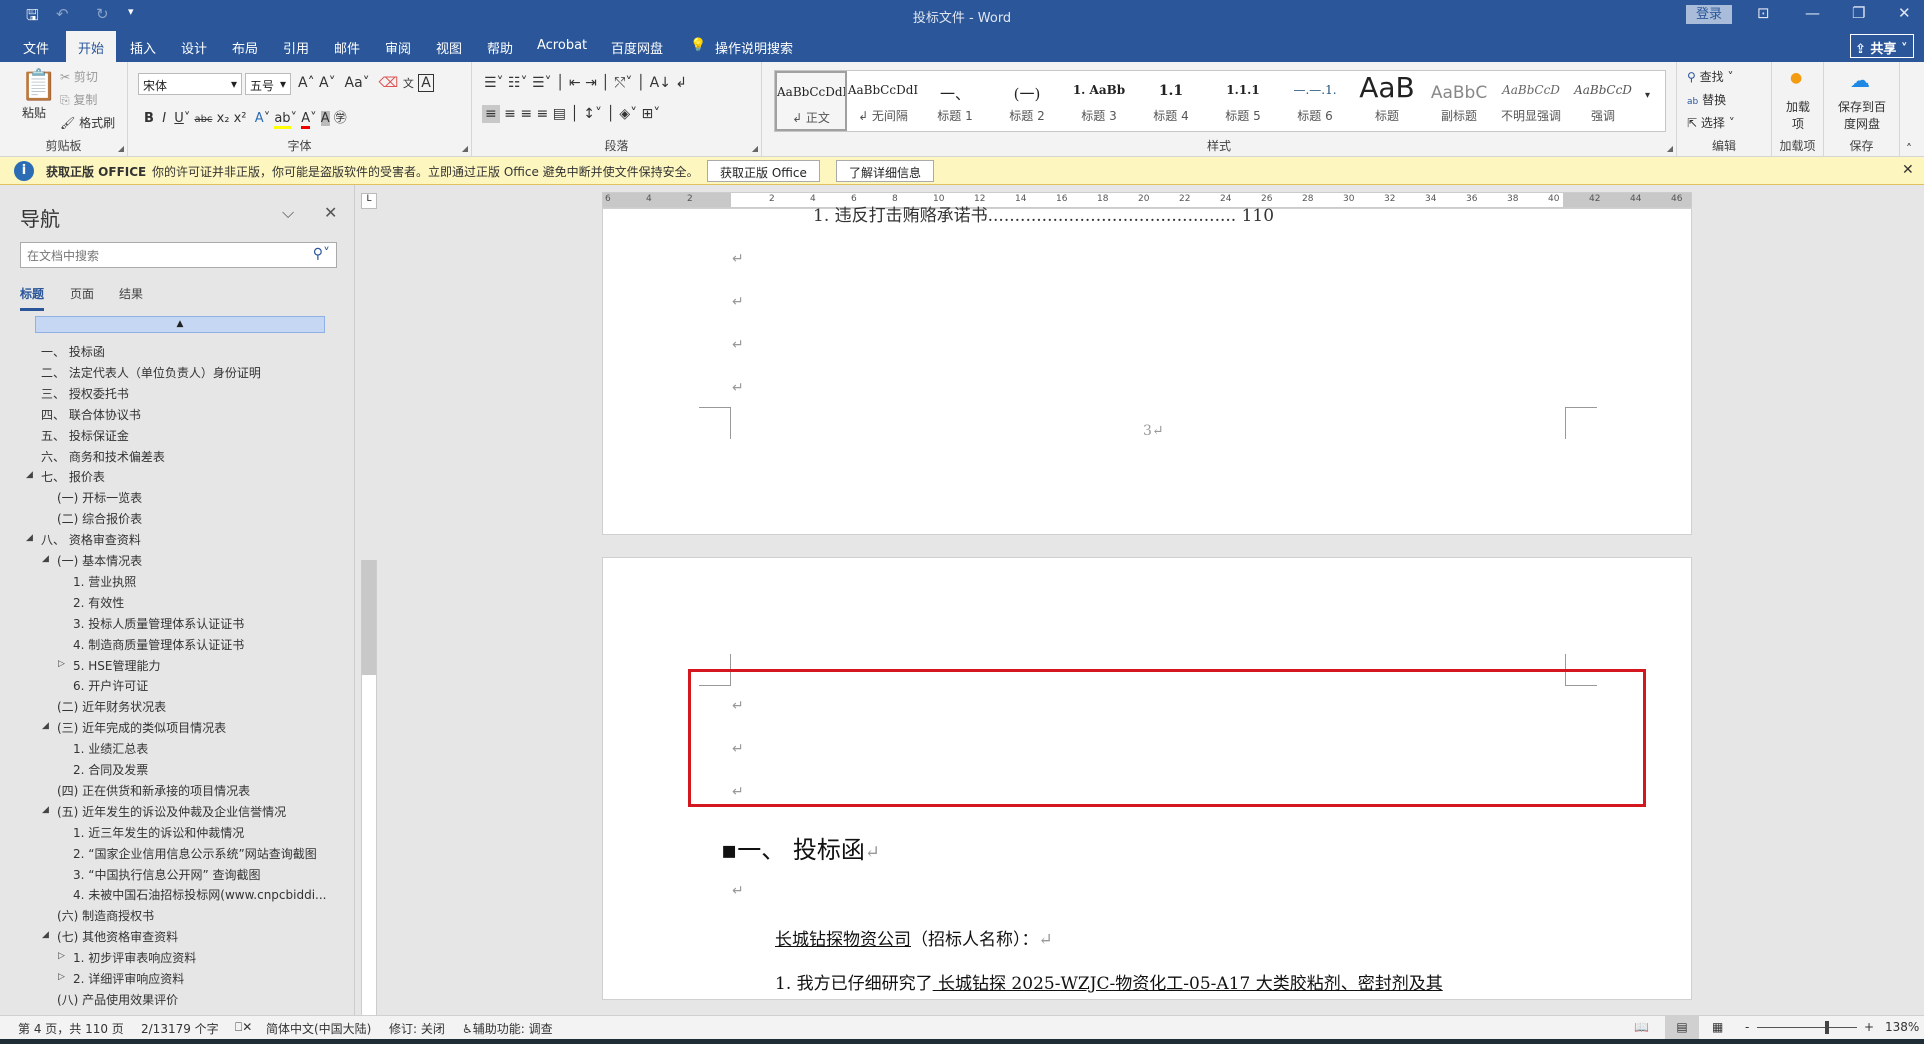 Image resolution: width=1924 pixels, height=1044 pixels. What do you see at coordinates (103, 456) in the screenshot?
I see `nav-heading-item: 六、 商务和技术偏差表` at bounding box center [103, 456].